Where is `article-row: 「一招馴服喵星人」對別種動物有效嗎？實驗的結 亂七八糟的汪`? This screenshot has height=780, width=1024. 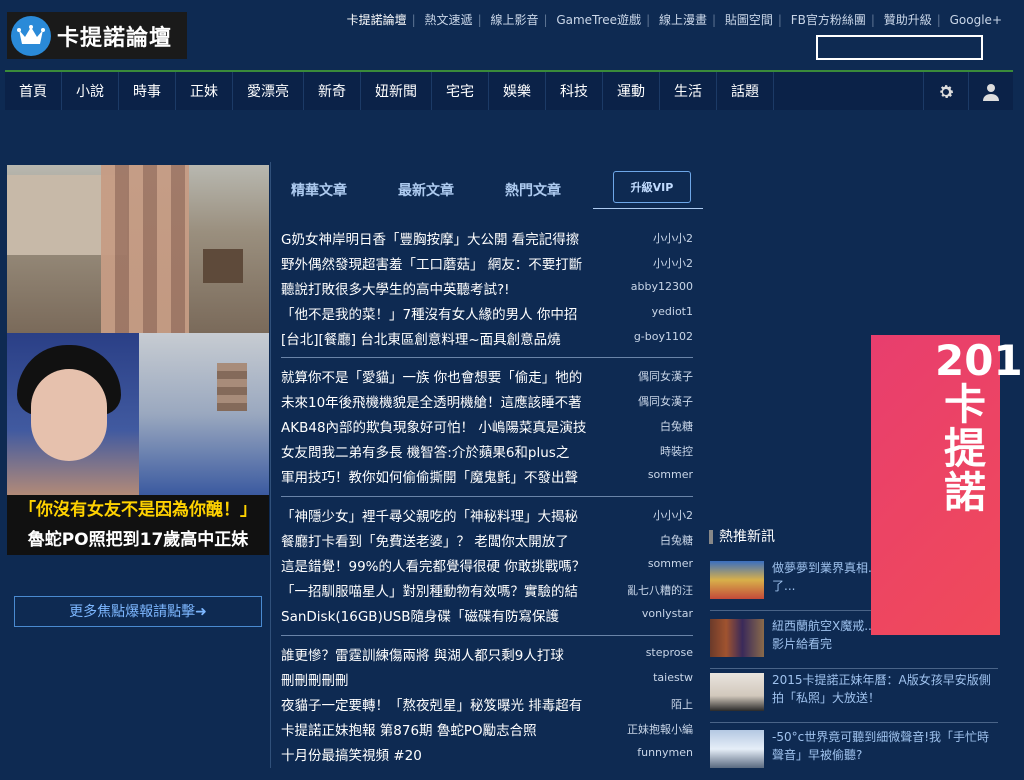
article-row: 「一招馴服喵星人」對別種動物有效嗎？實驗的結 亂七八糟的汪 is located at coordinates (487, 588).